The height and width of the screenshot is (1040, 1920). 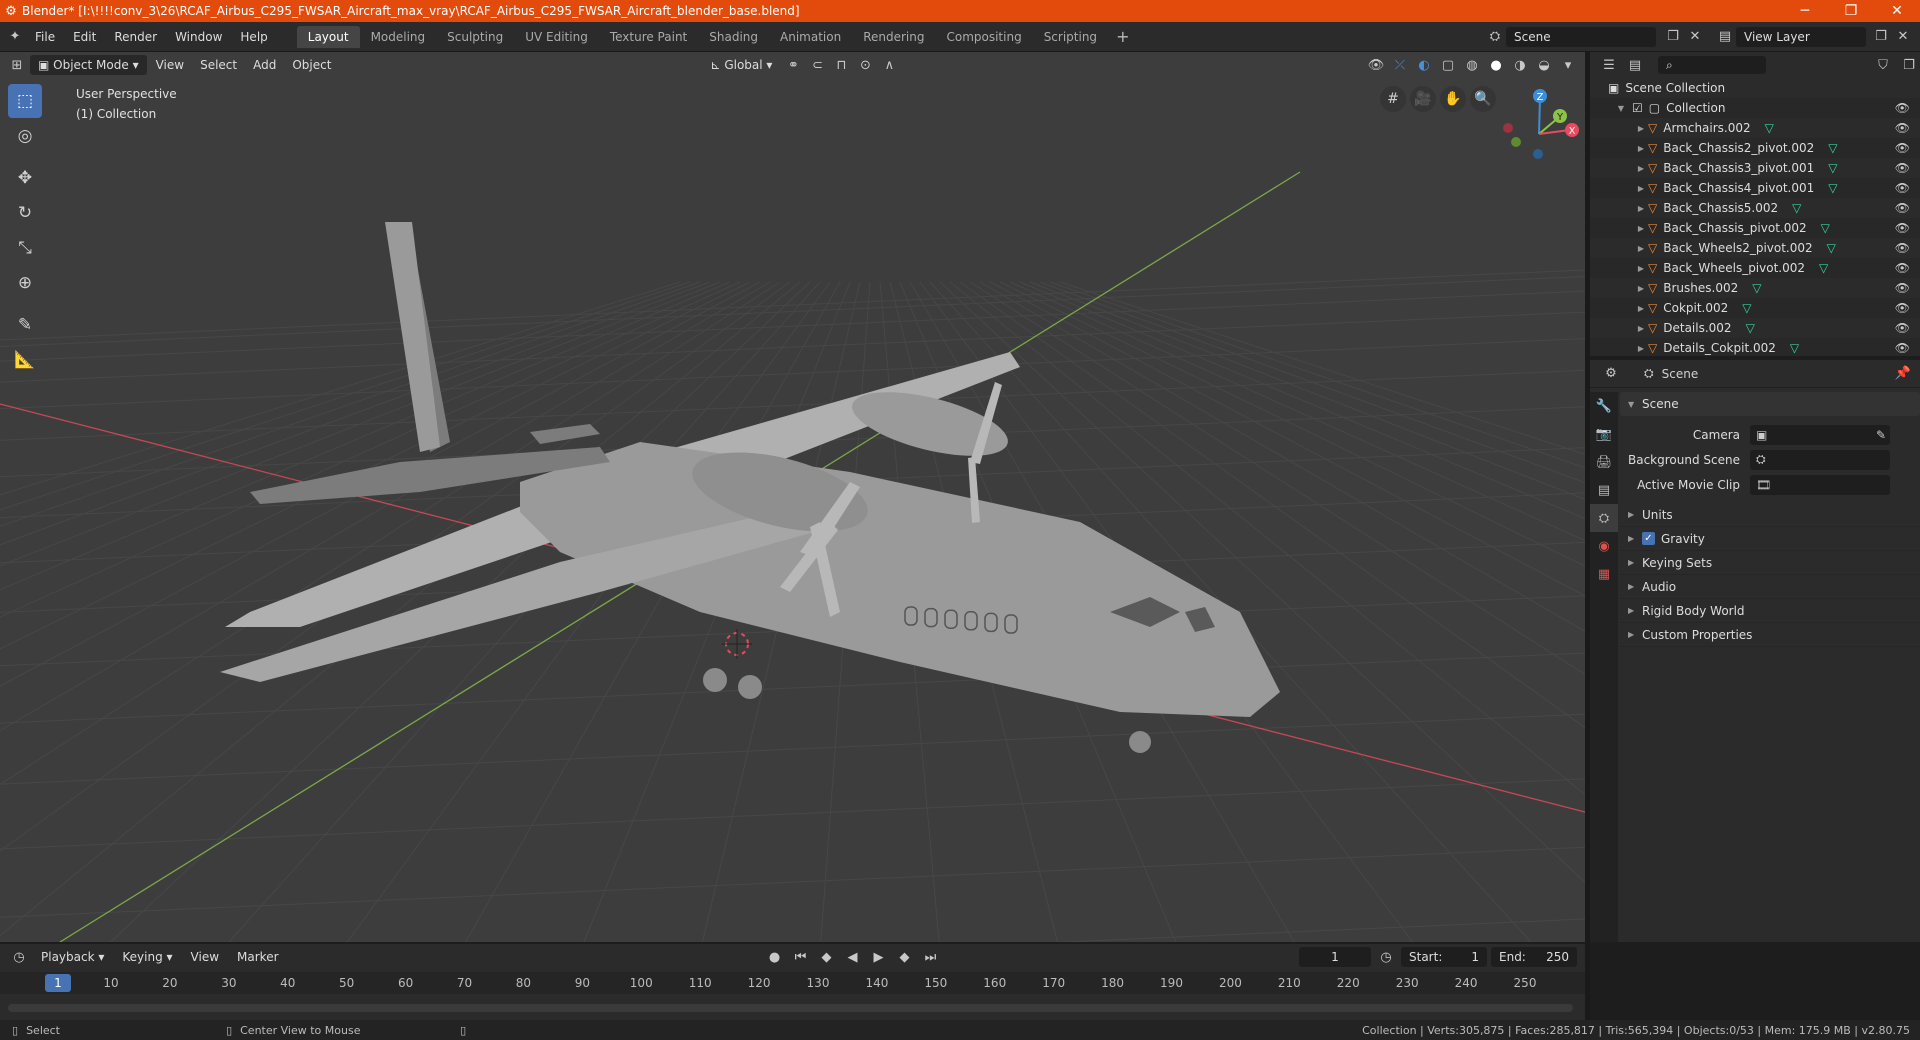 I want to click on delete-scene-icon: ✕, so click(x=1695, y=37).